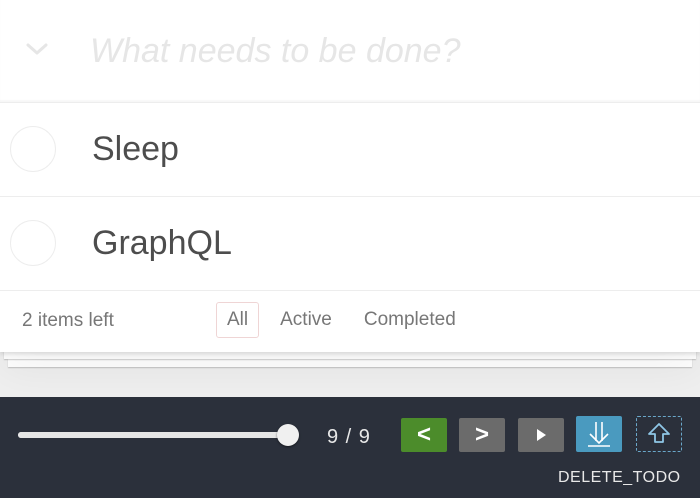 This screenshot has width=700, height=498. I want to click on play-icon, so click(541, 435).